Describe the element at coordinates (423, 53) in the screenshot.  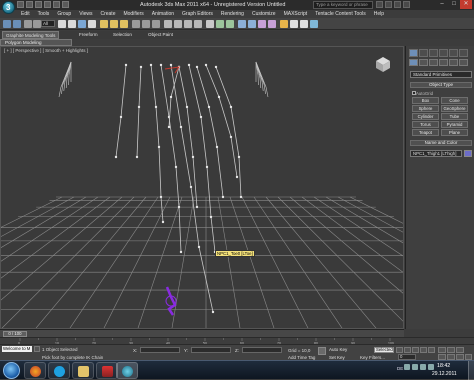
I see `modify-tab-icon` at that location.